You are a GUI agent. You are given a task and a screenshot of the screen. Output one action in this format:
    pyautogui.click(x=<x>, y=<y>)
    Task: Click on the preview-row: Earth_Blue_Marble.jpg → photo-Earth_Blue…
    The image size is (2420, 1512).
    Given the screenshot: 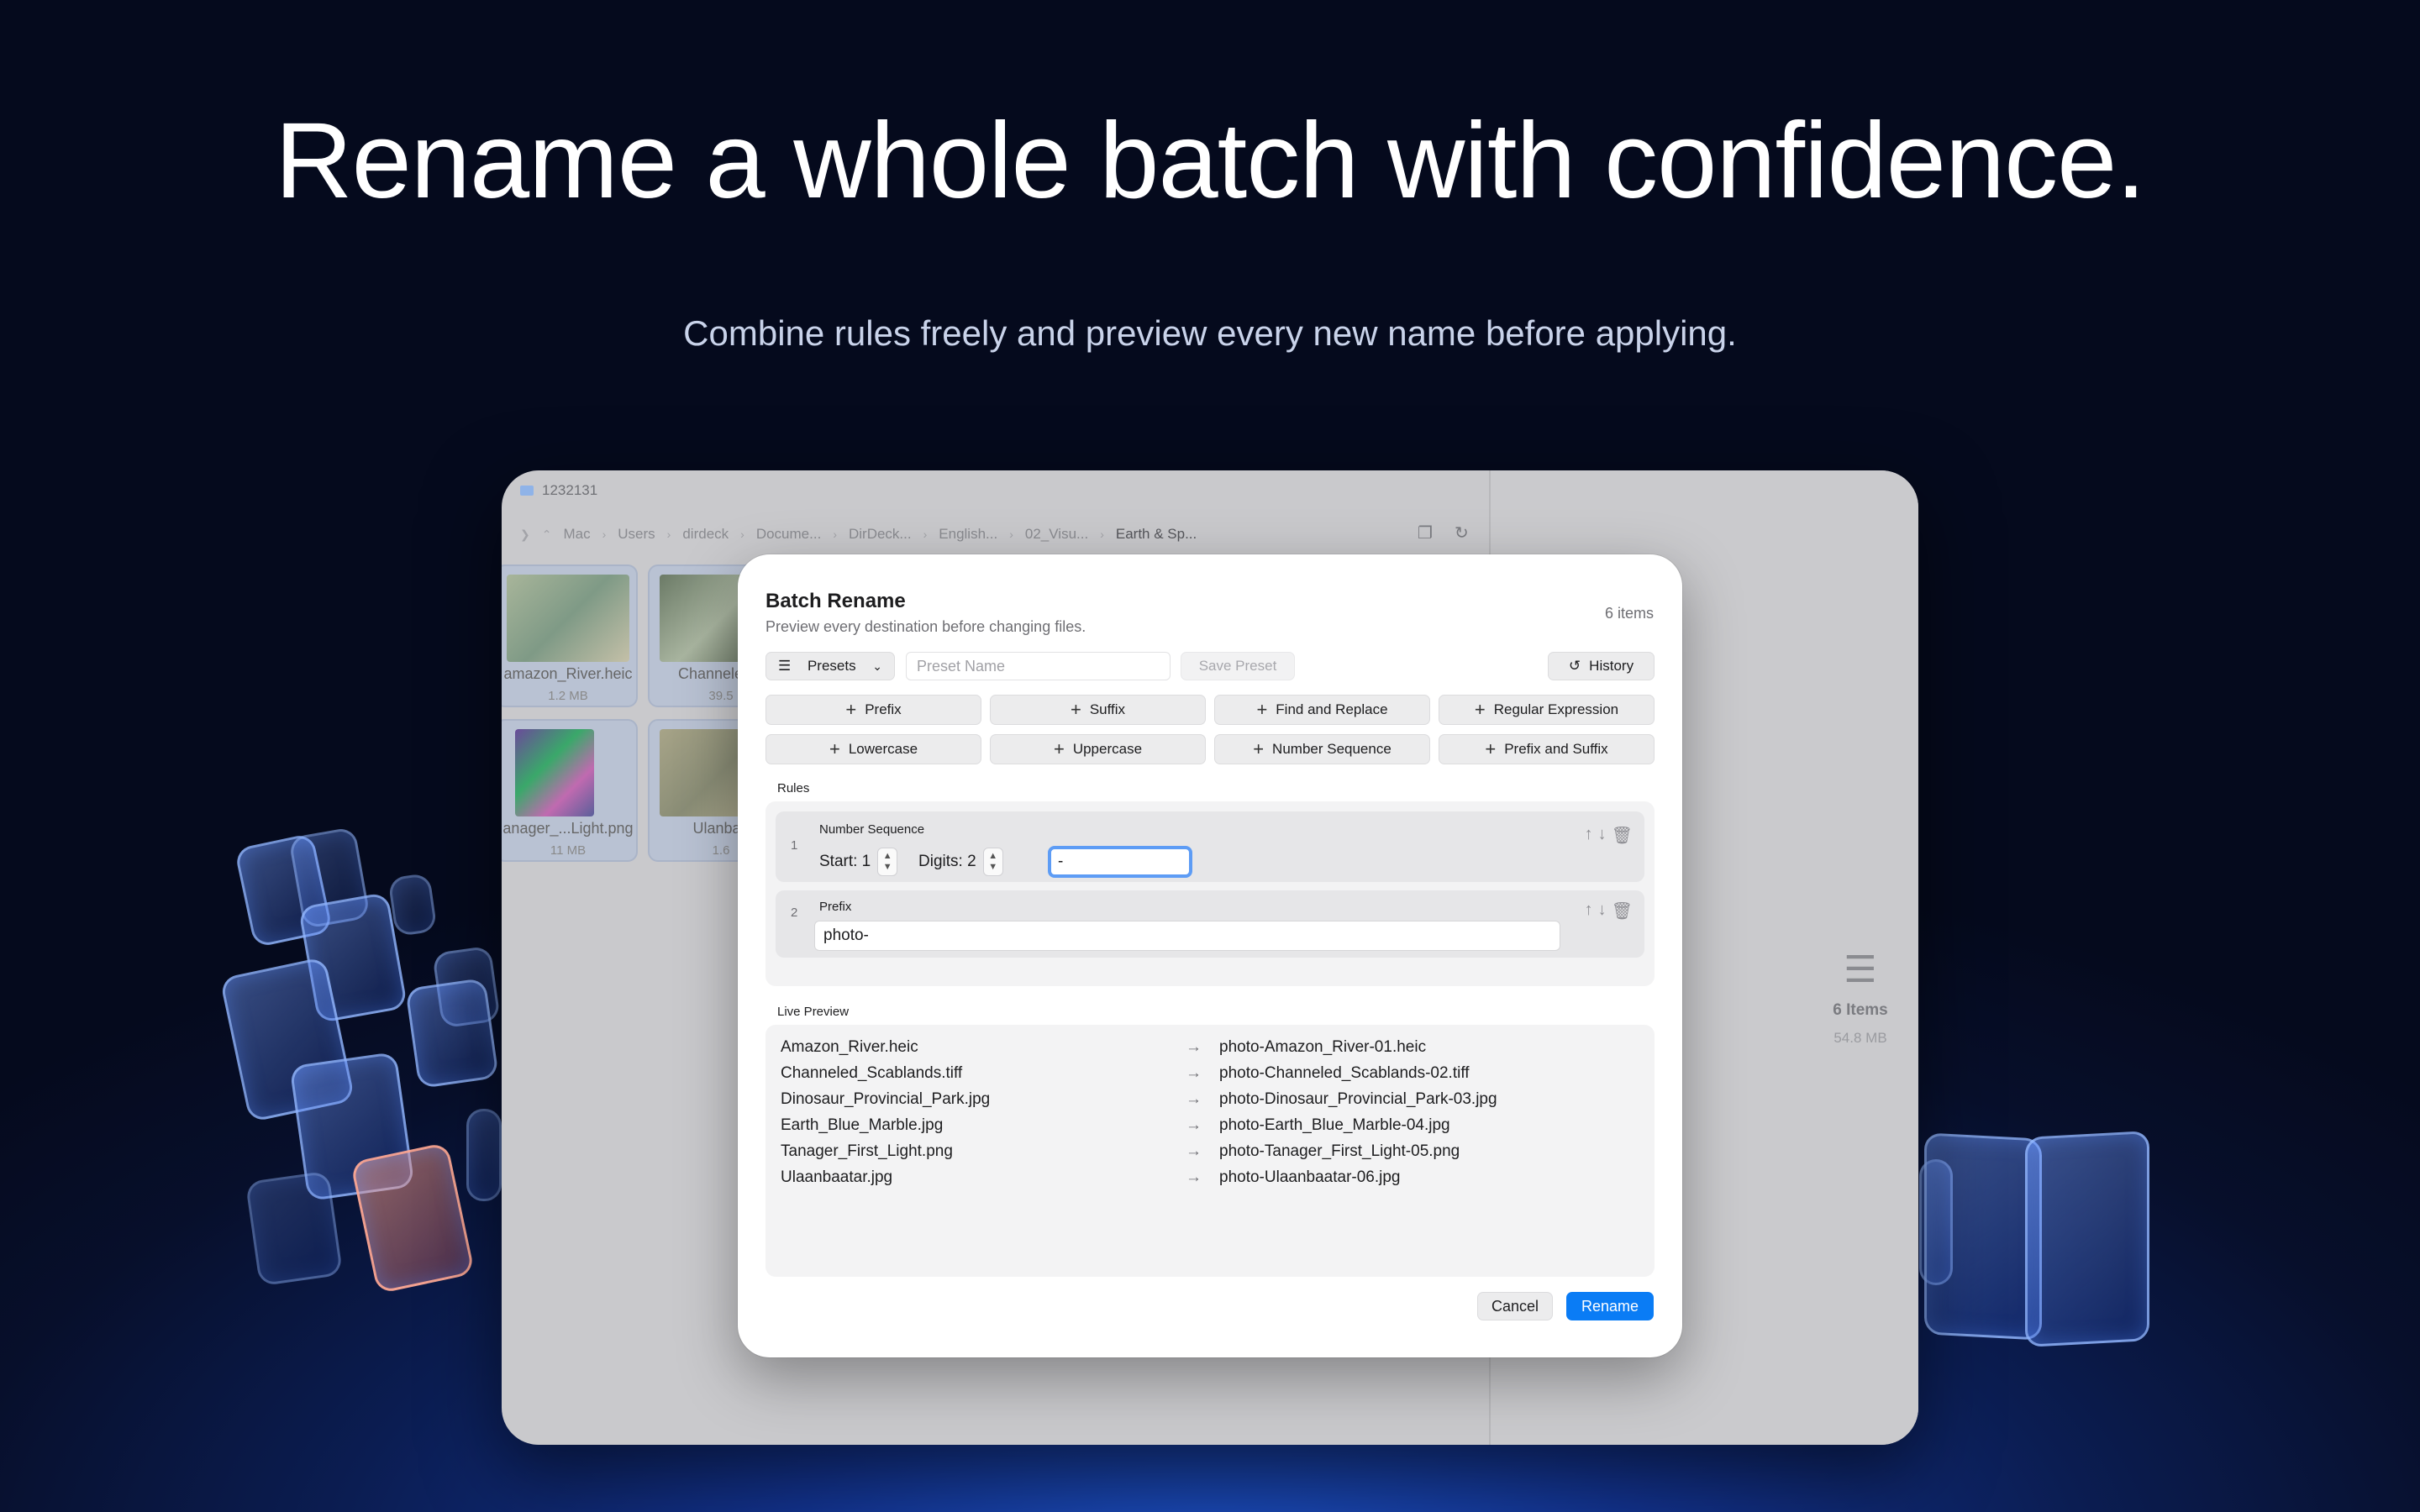 What is the action you would take?
    pyautogui.click(x=1210, y=1129)
    